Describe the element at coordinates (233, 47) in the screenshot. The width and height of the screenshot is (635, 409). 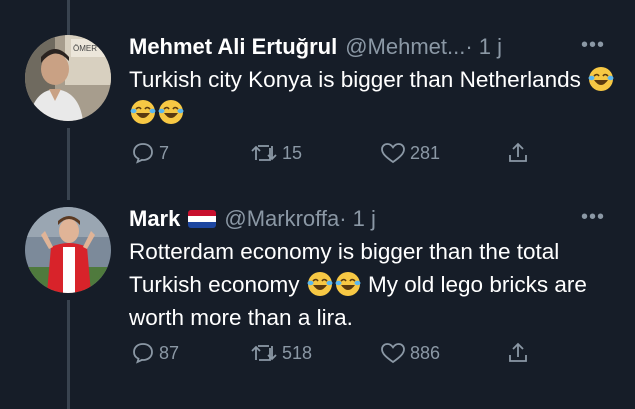
I see `author-name: Mehmet Ali Ertuğrul` at that location.